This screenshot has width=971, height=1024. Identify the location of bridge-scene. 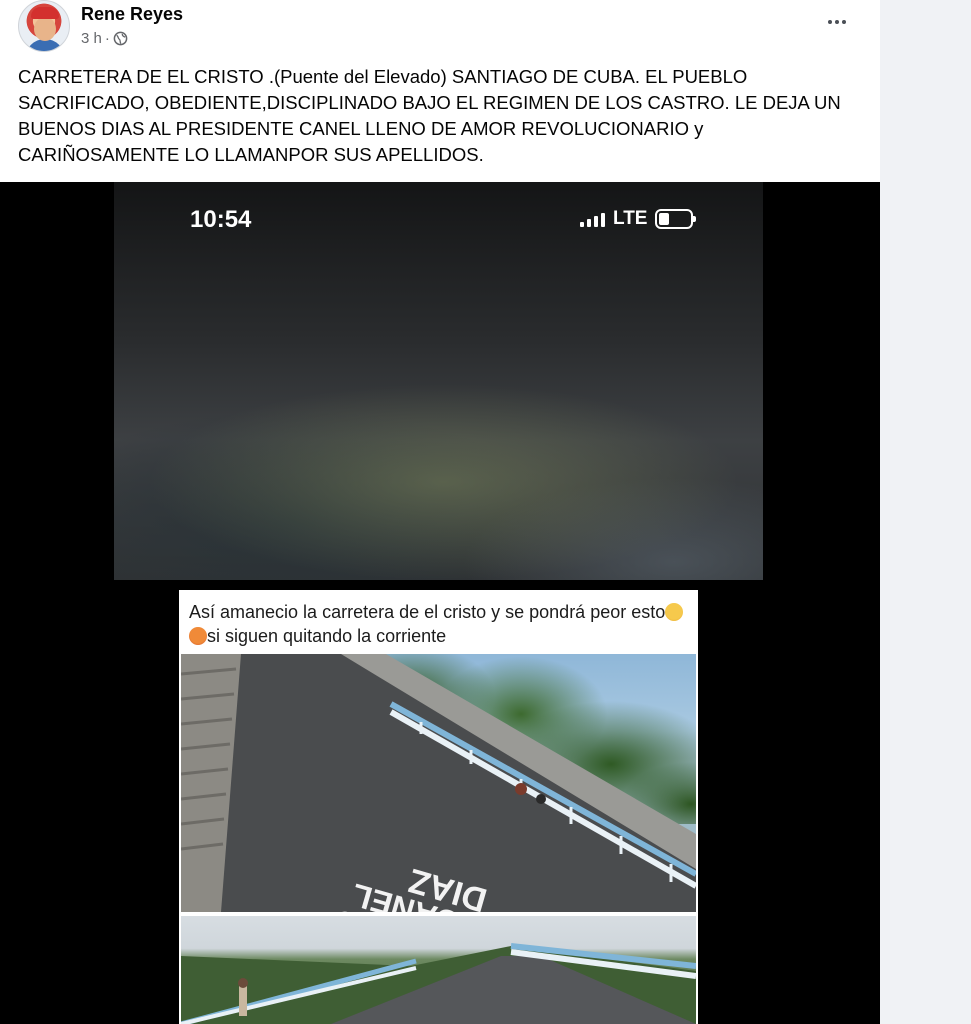
(438, 983).